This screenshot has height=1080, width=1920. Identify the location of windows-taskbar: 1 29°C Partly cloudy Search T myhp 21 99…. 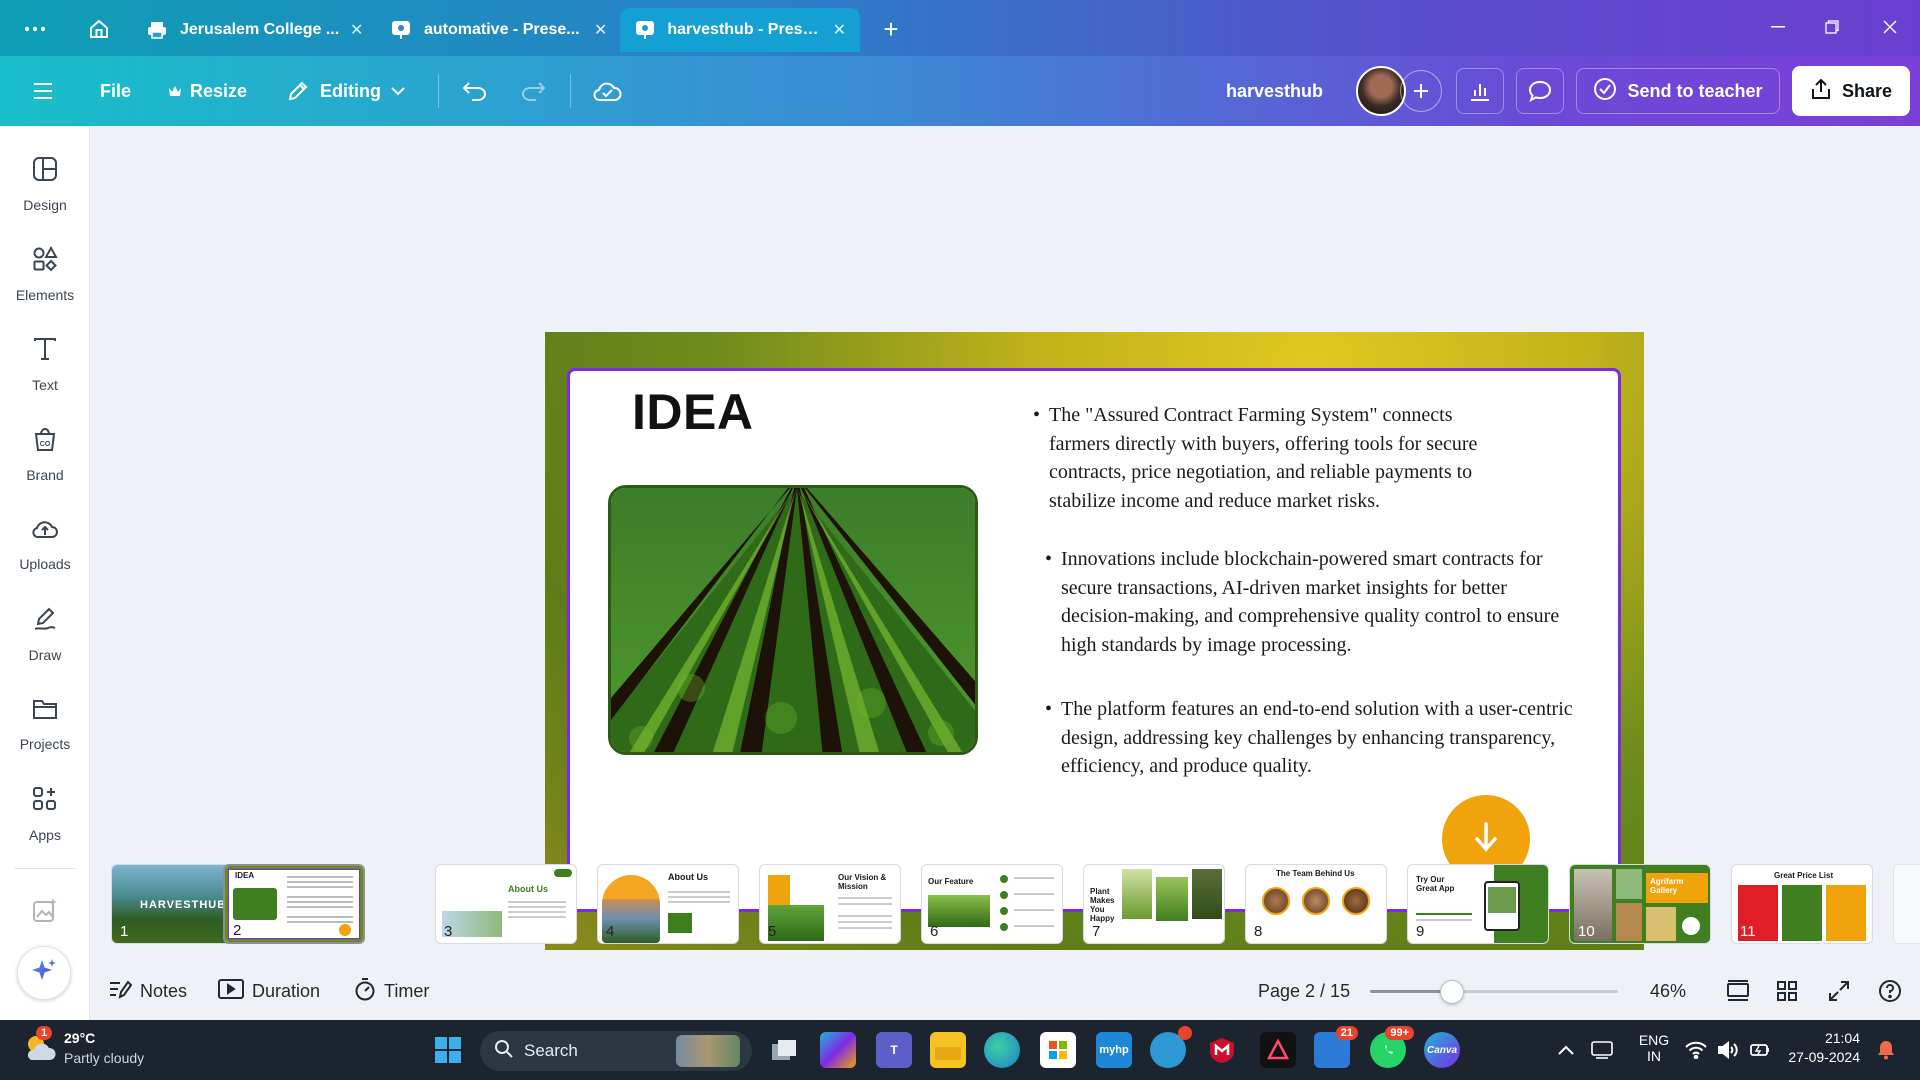
(960, 1050).